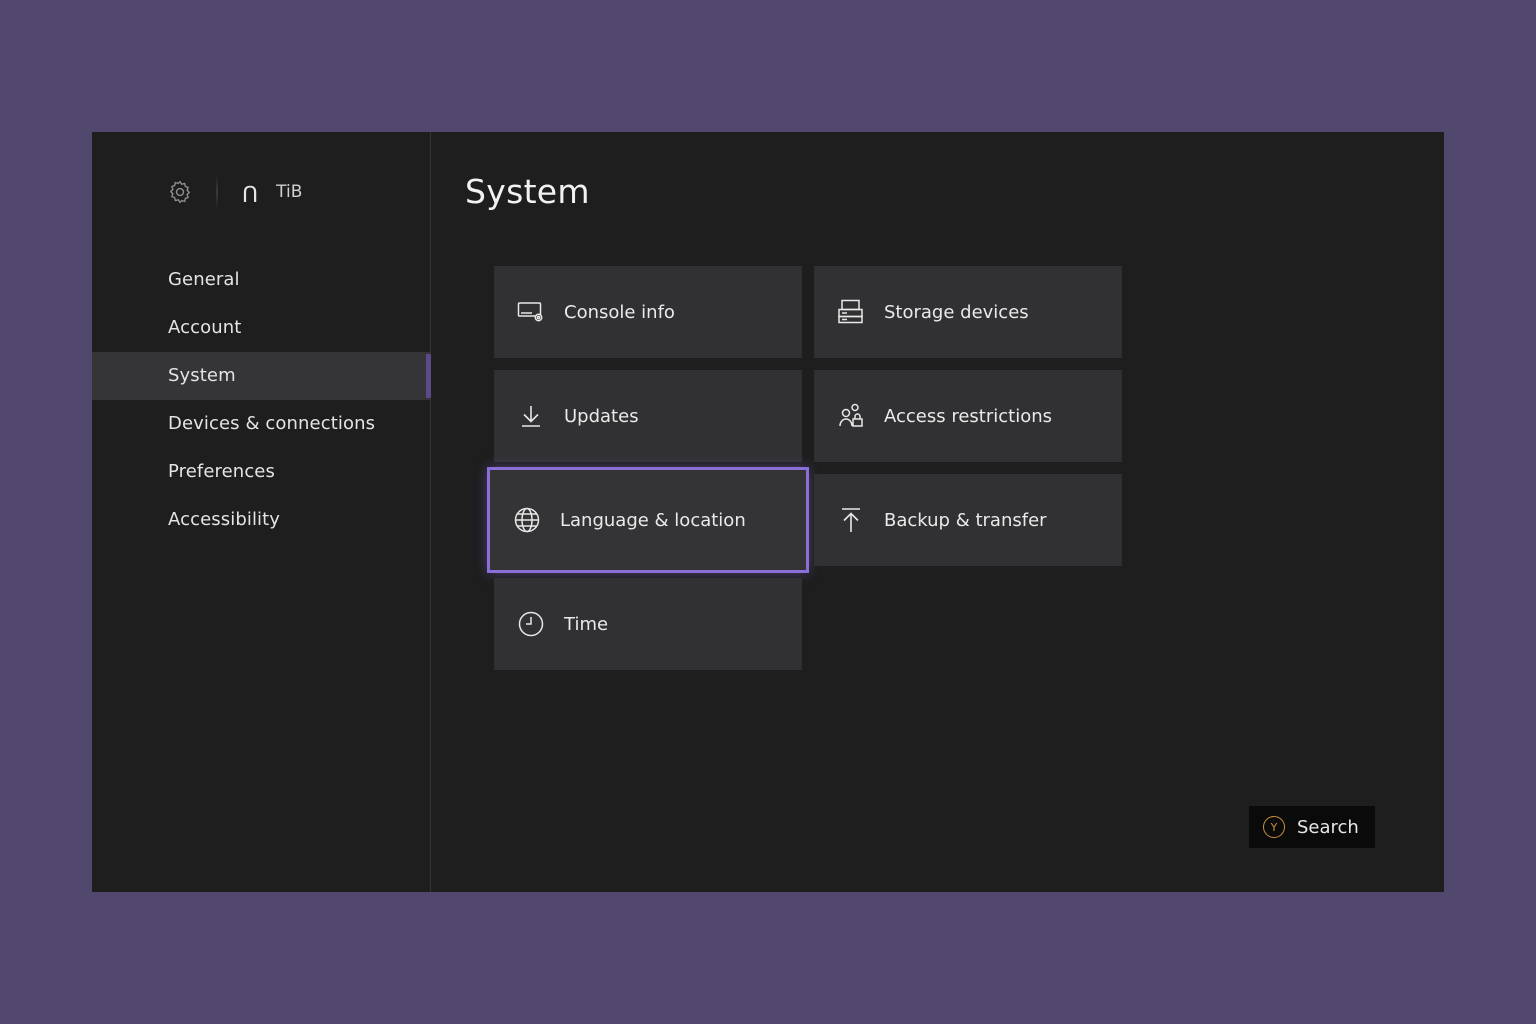 This screenshot has height=1024, width=1536. What do you see at coordinates (217, 192) in the screenshot?
I see `header-divider` at bounding box center [217, 192].